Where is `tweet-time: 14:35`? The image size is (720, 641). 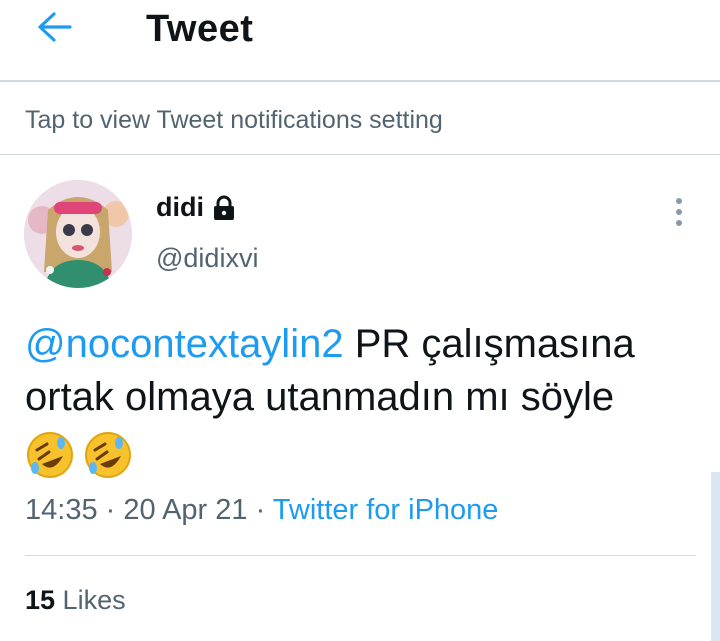 tweet-time: 14:35 is located at coordinates (61, 510).